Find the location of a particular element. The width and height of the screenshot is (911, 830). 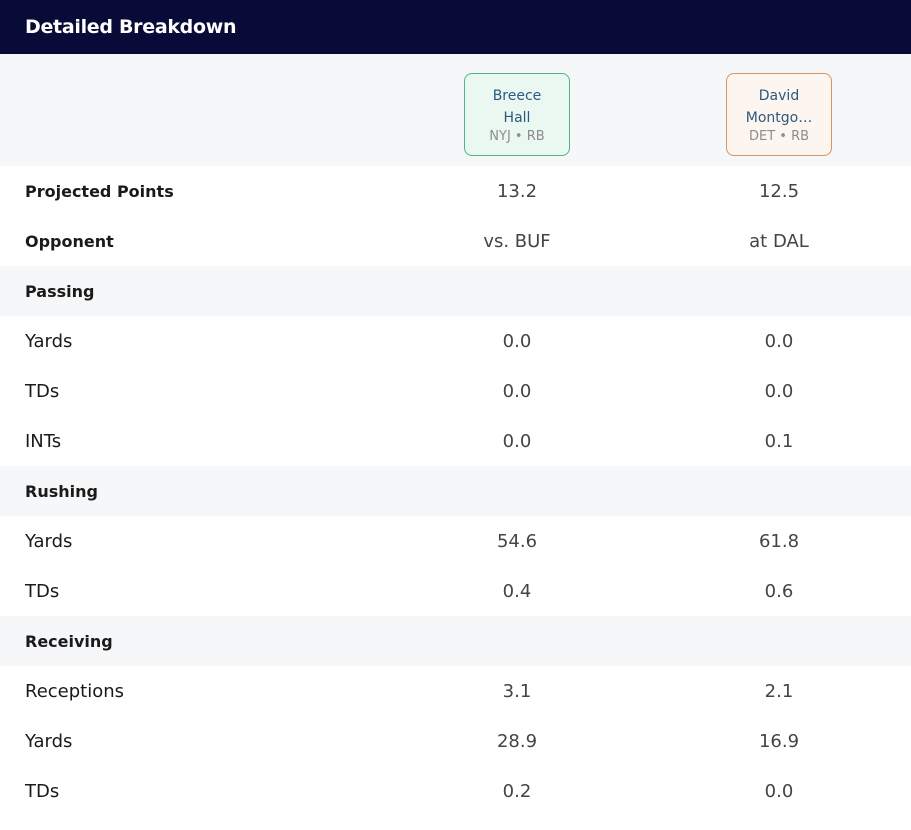

panel-header: Detailed Breakdown is located at coordinates (455, 27).